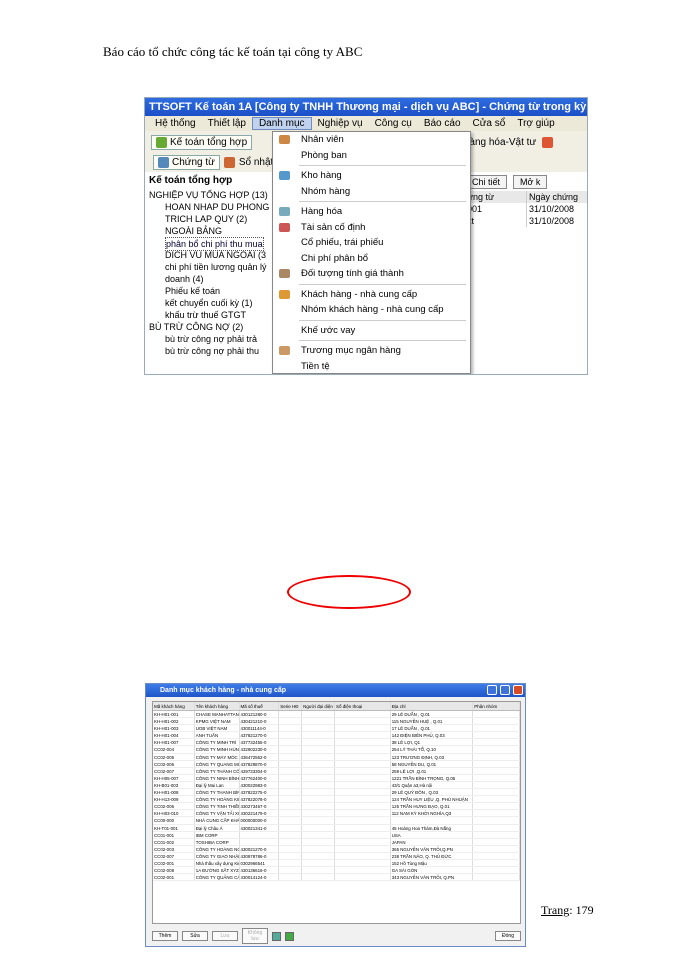 The image size is (700, 960). What do you see at coordinates (371, 351) in the screenshot?
I see `dropdown-menu-item: Trương mục ngân hàng` at bounding box center [371, 351].